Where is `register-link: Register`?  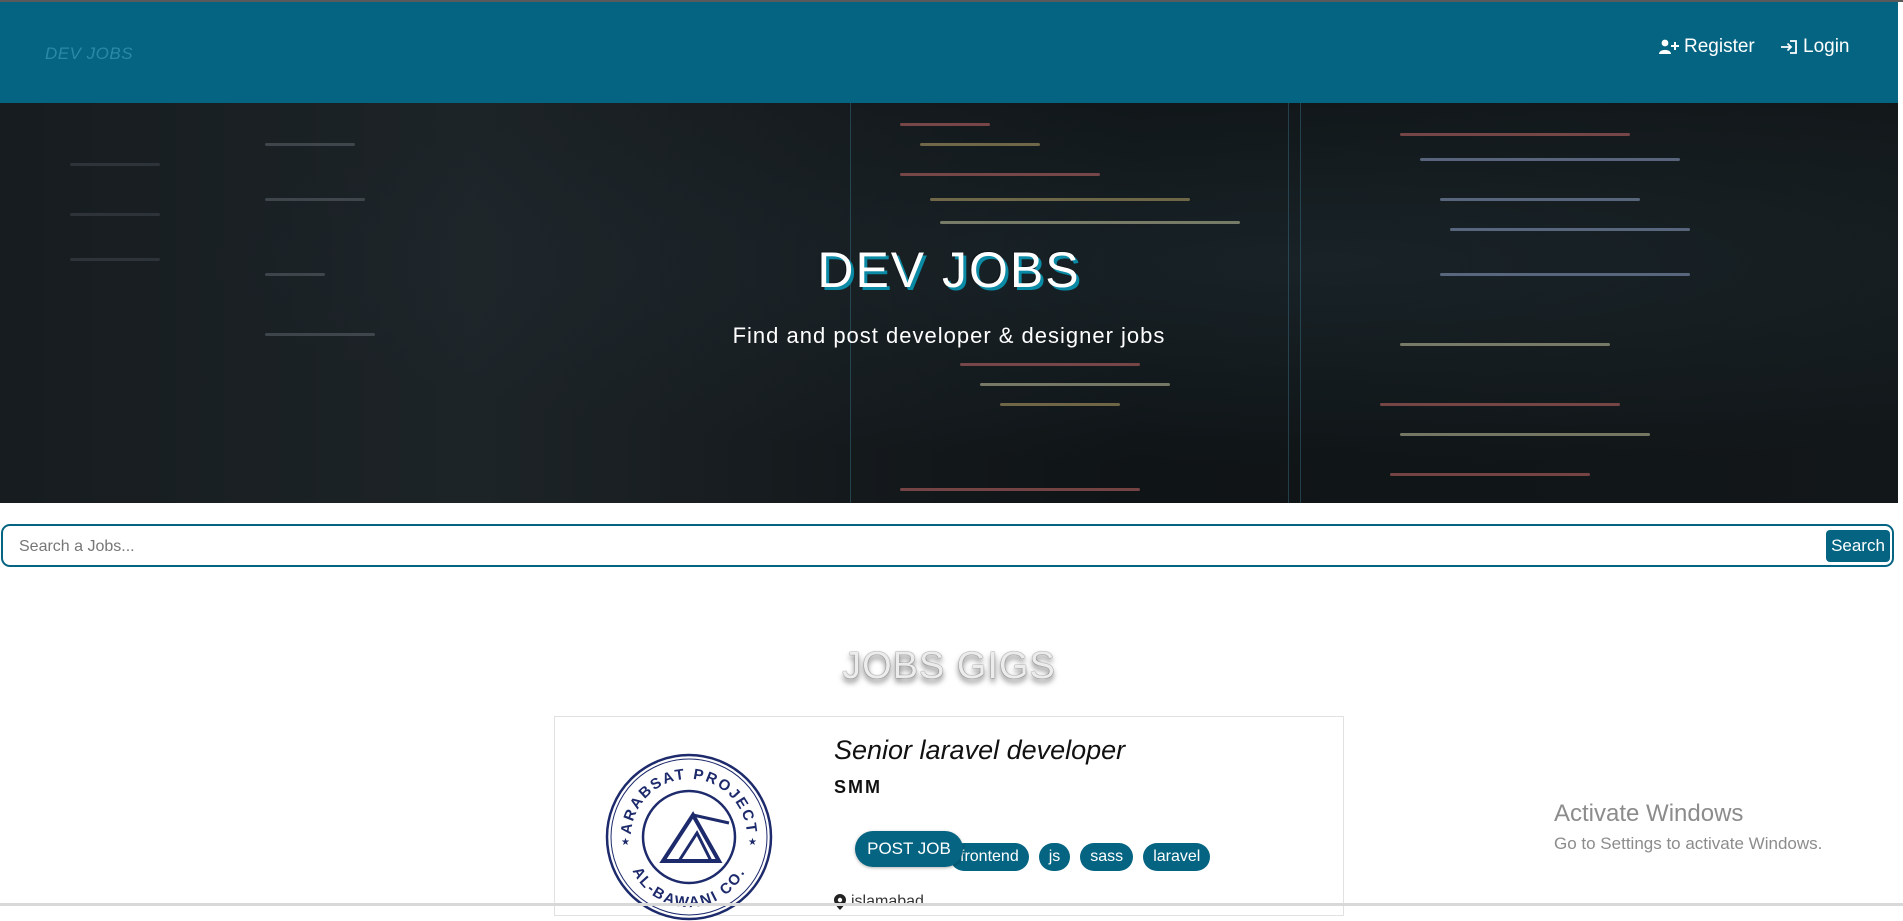 register-link: Register is located at coordinates (1707, 47).